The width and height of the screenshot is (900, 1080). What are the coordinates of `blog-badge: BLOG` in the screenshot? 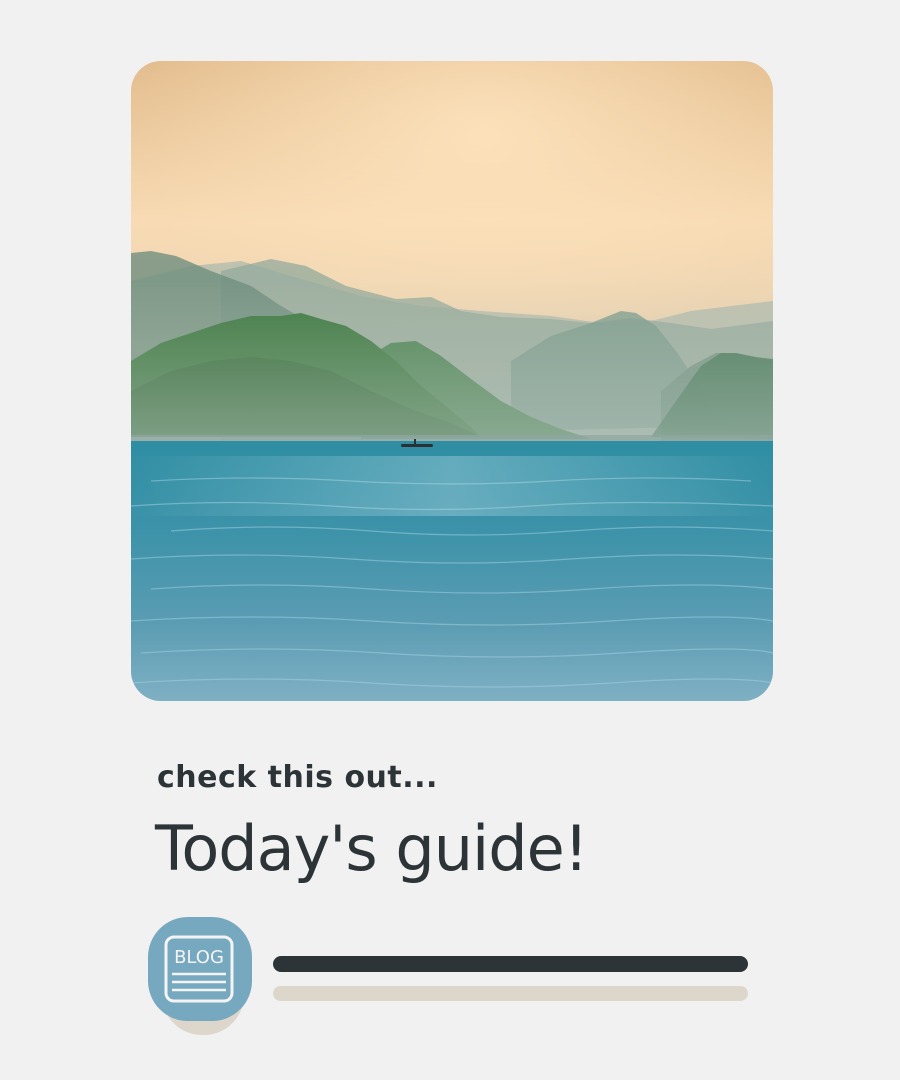 It's located at (200, 977).